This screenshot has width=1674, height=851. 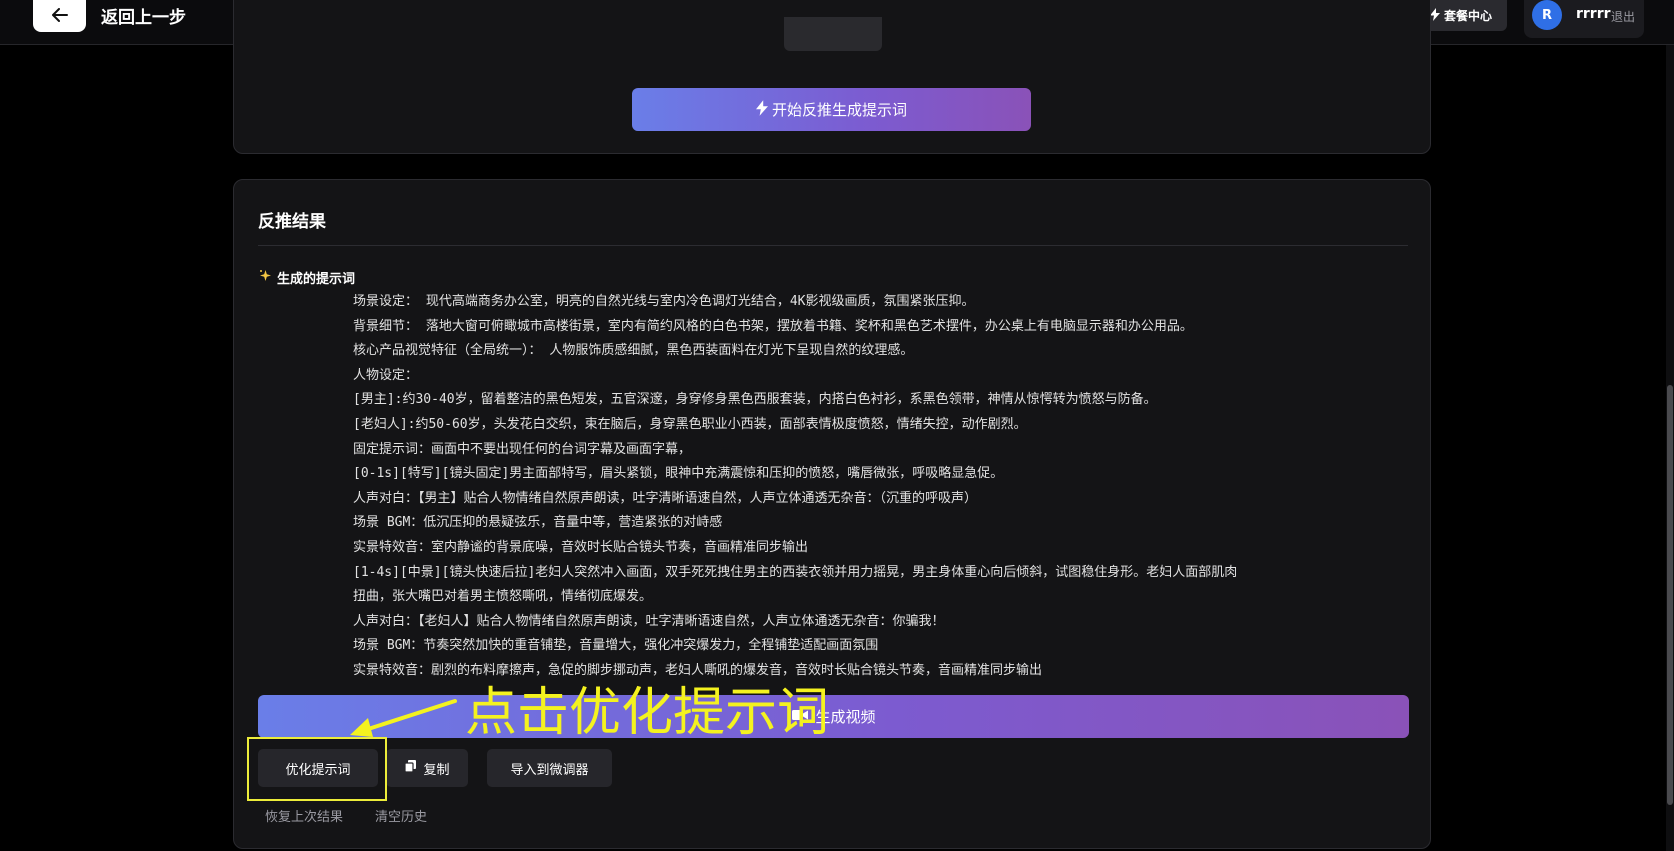 I want to click on username: rrrrr, so click(x=1593, y=14).